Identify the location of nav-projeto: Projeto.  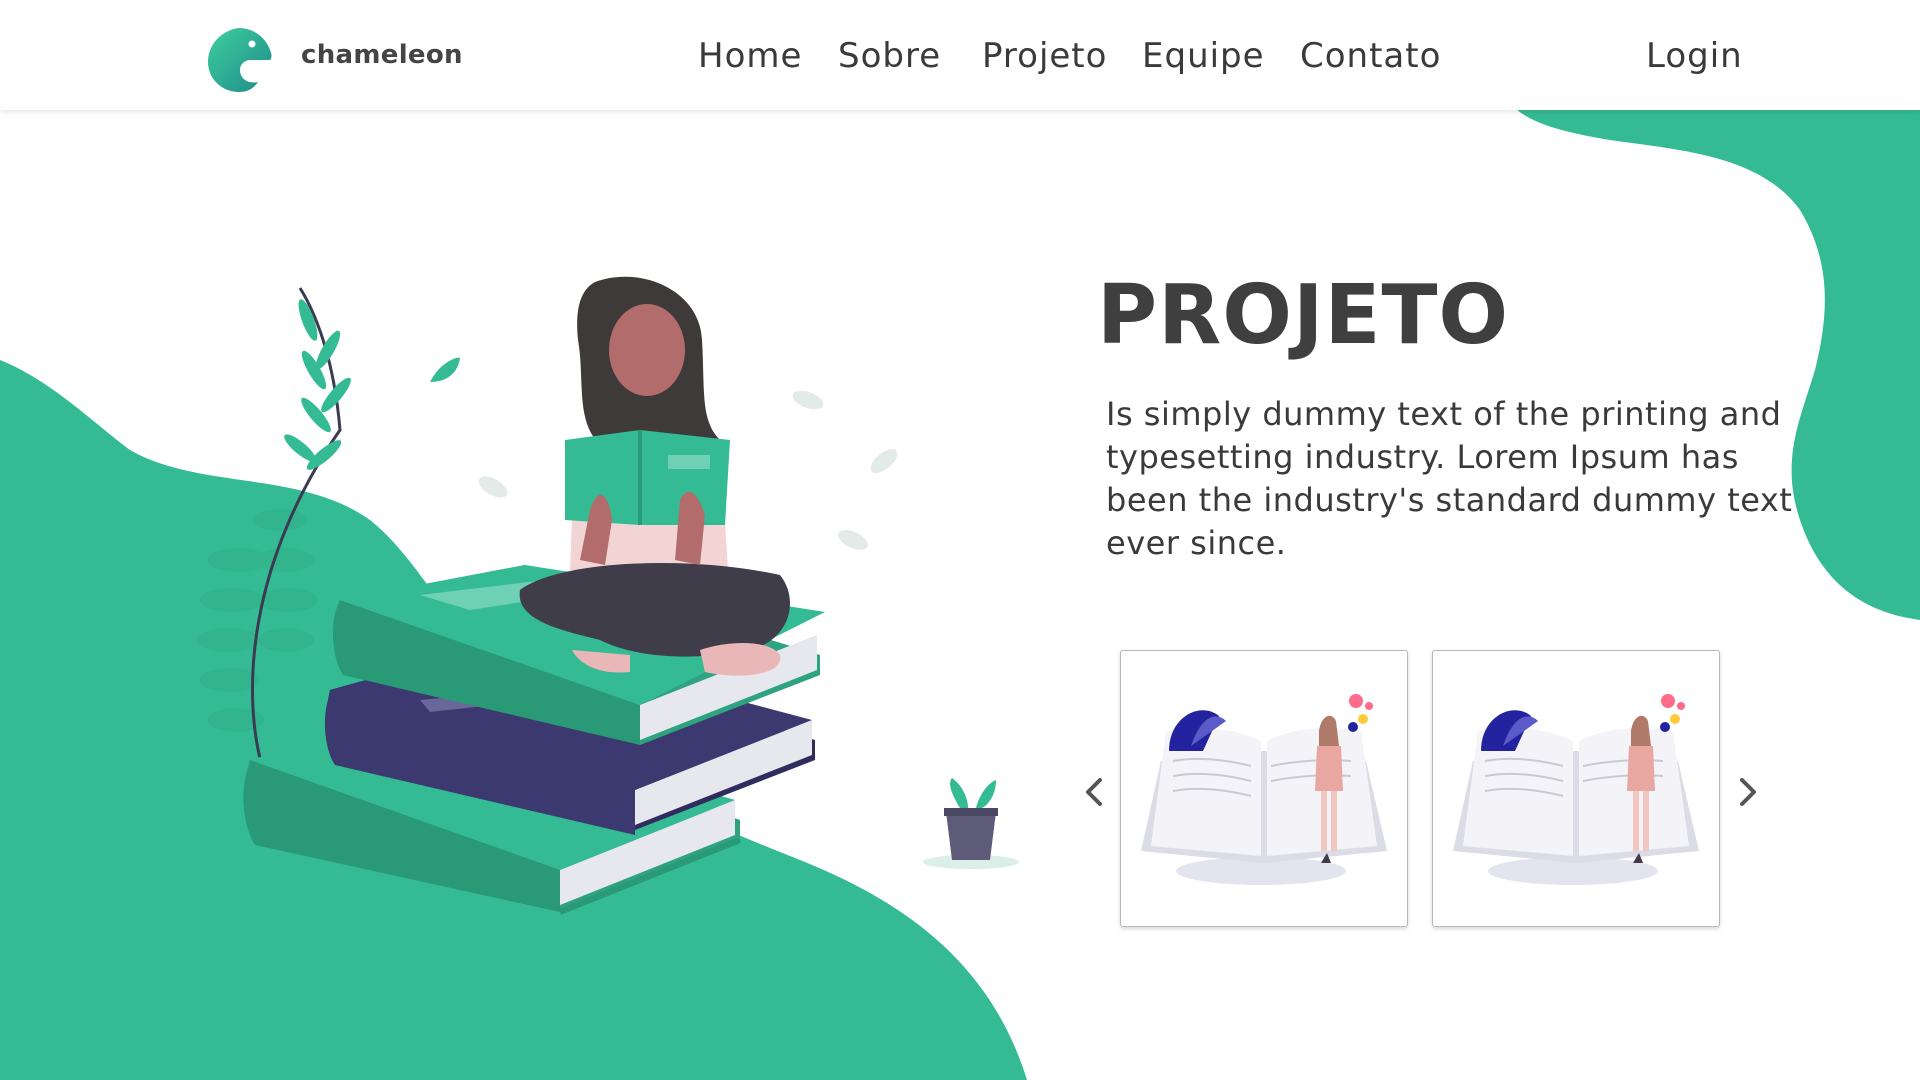
(1044, 56).